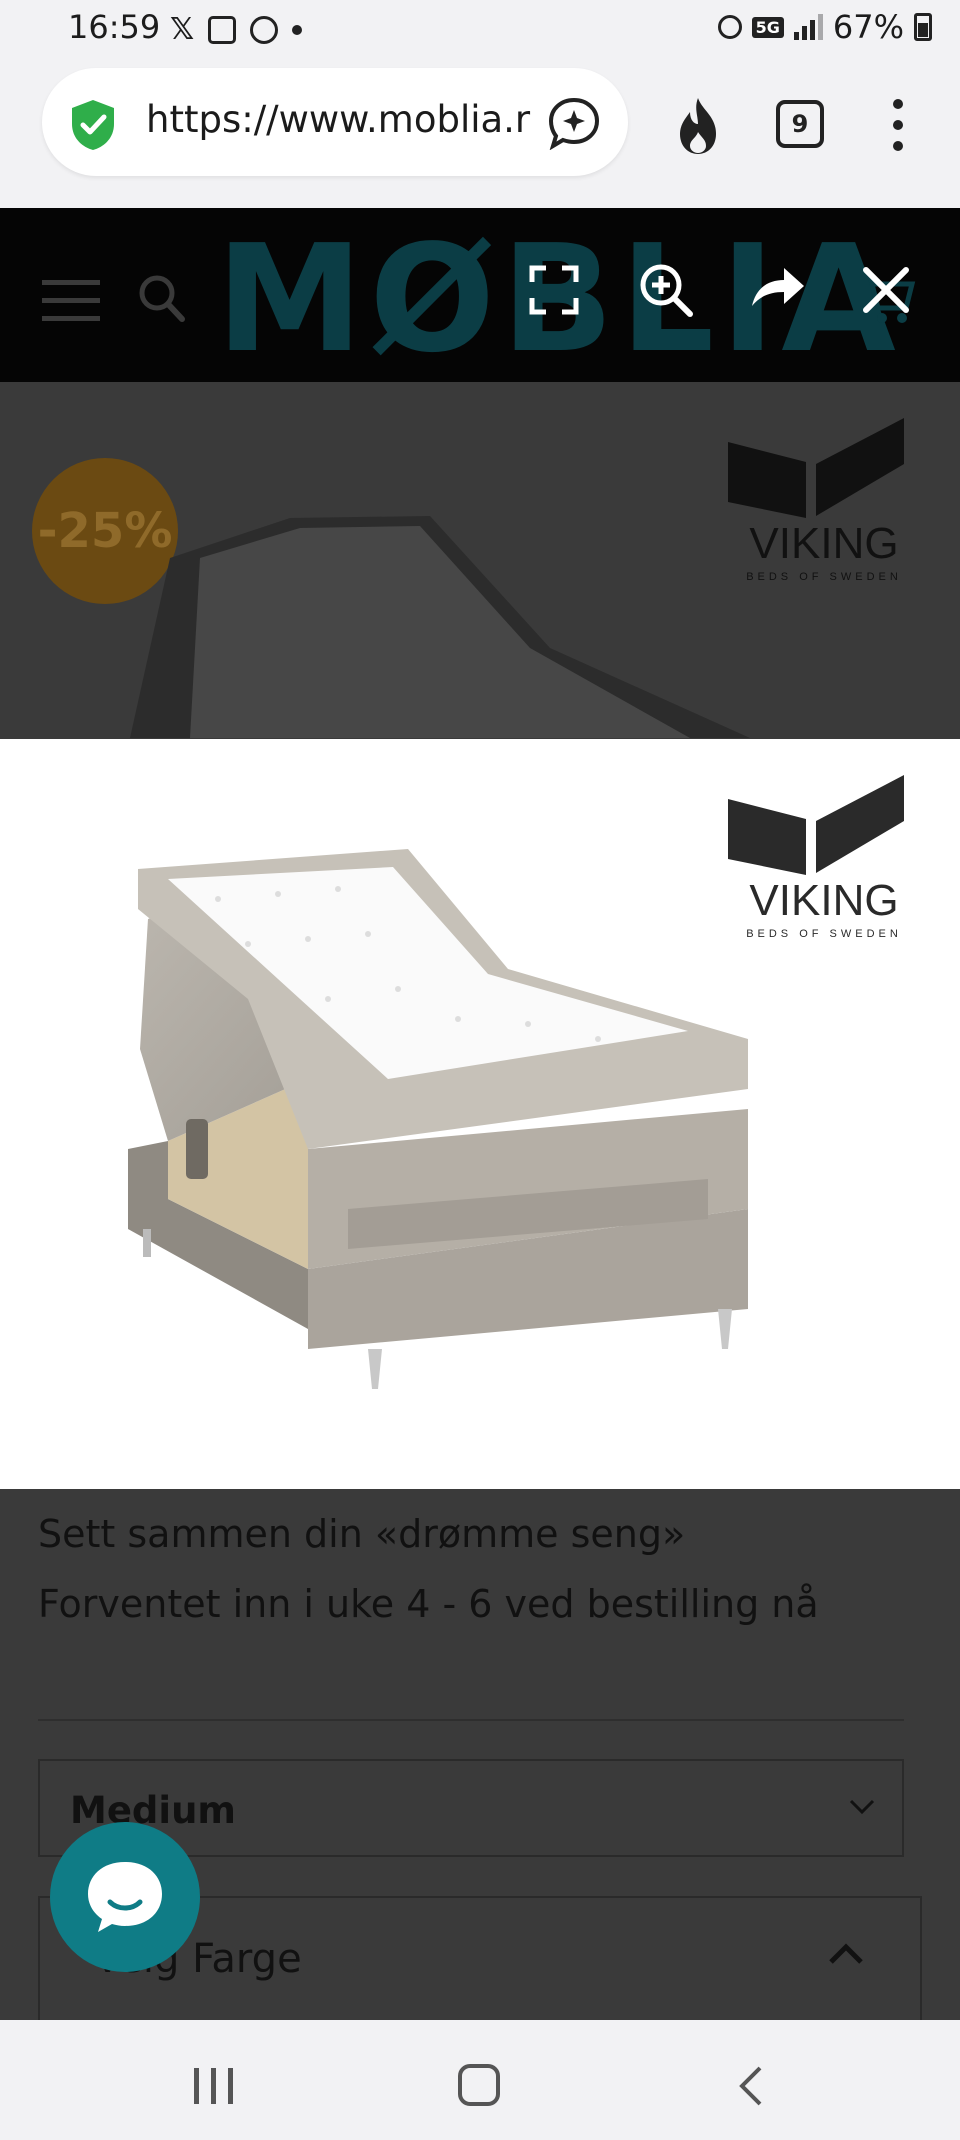 The image size is (960, 2140). I want to click on battery-percent: 67%, so click(868, 27).